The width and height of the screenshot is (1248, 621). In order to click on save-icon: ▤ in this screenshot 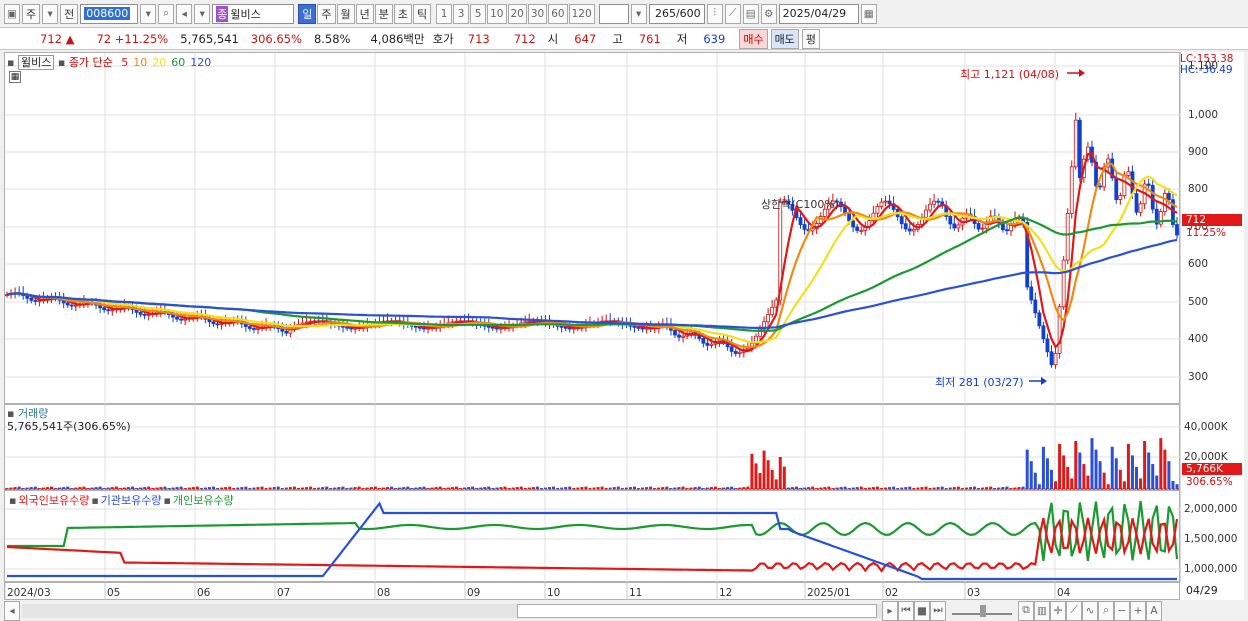, I will do `click(750, 13)`.